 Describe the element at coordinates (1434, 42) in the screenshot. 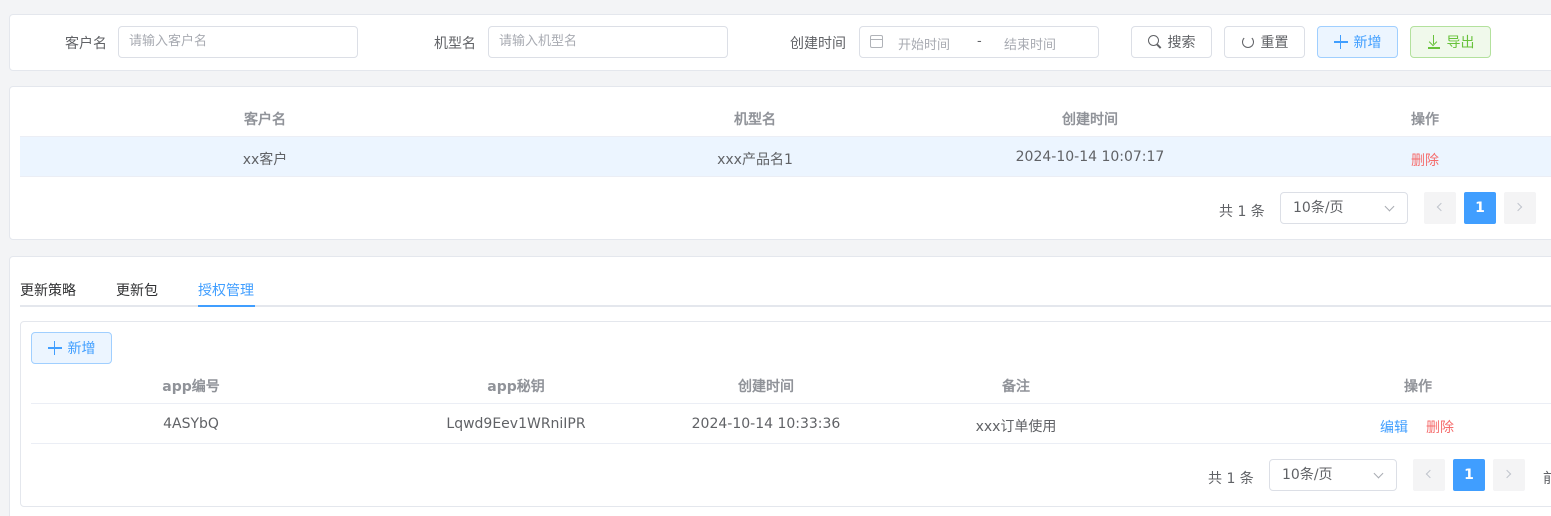

I see `download-icon` at that location.